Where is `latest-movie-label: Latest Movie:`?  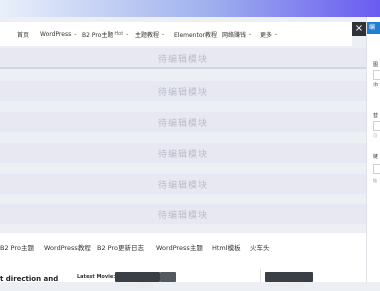 latest-movie-label: Latest Movie: is located at coordinates (96, 277).